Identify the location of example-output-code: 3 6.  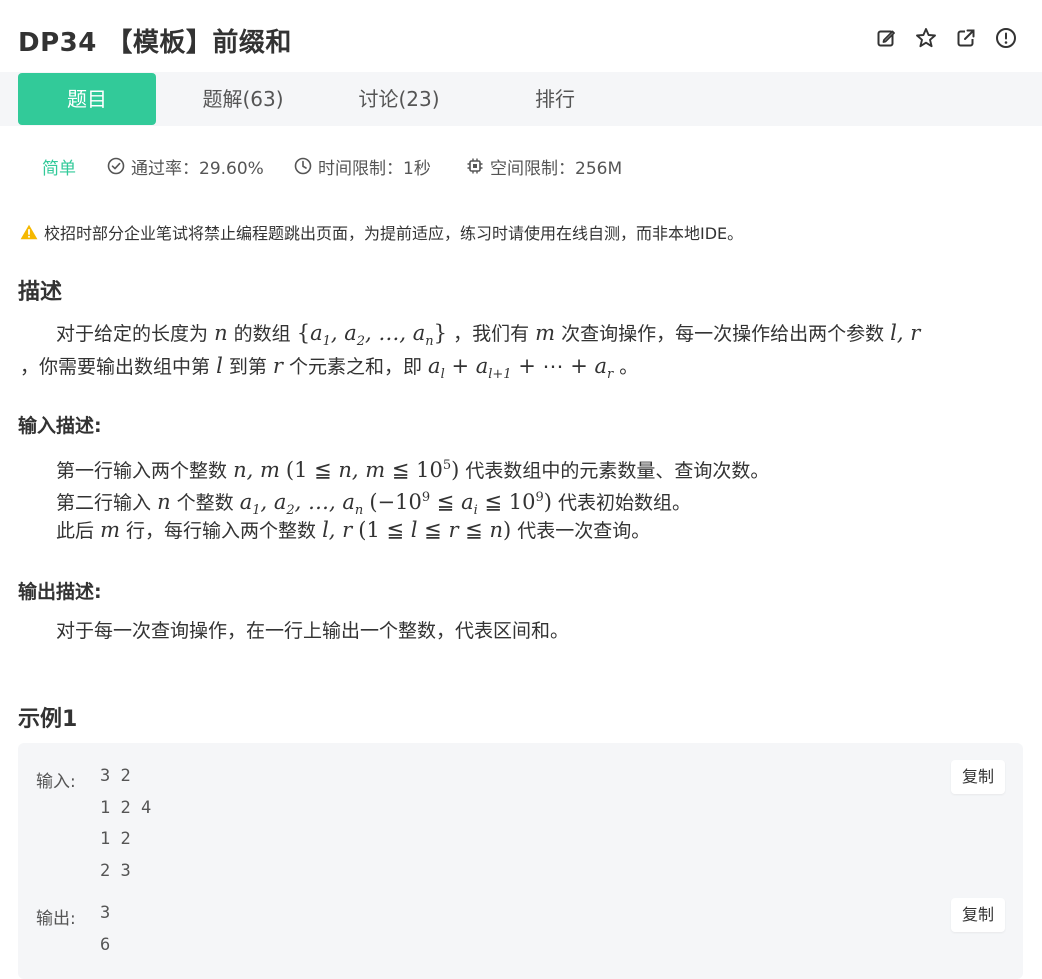
(105, 929).